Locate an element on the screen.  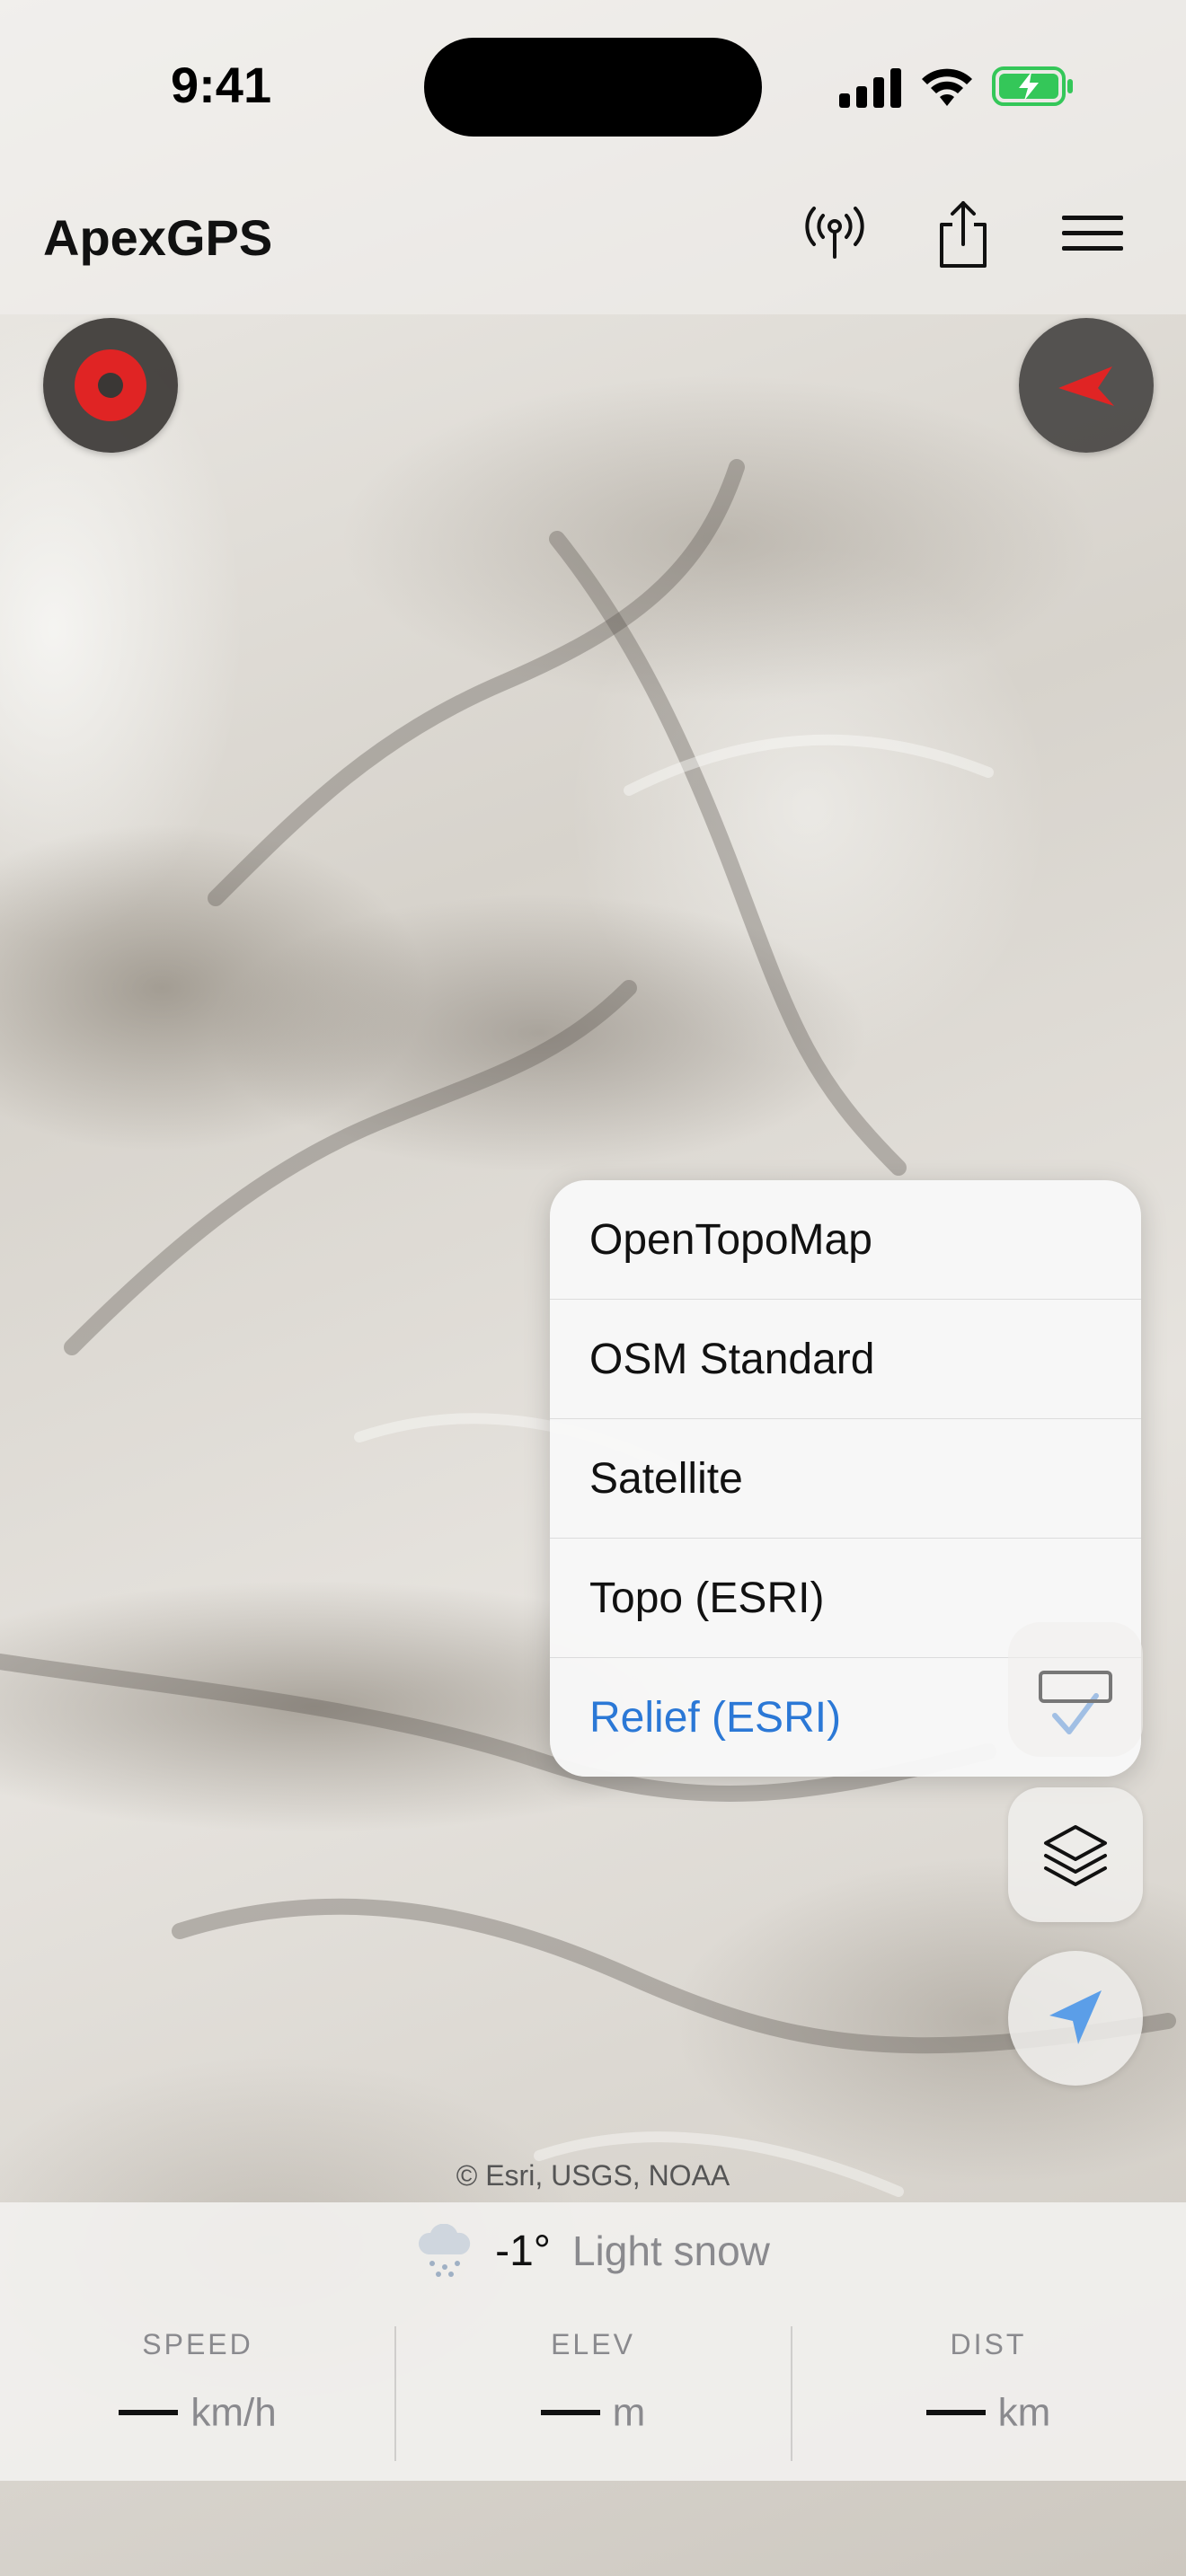
layer-option-osm-standard: OSM Standard is located at coordinates (845, 1359).